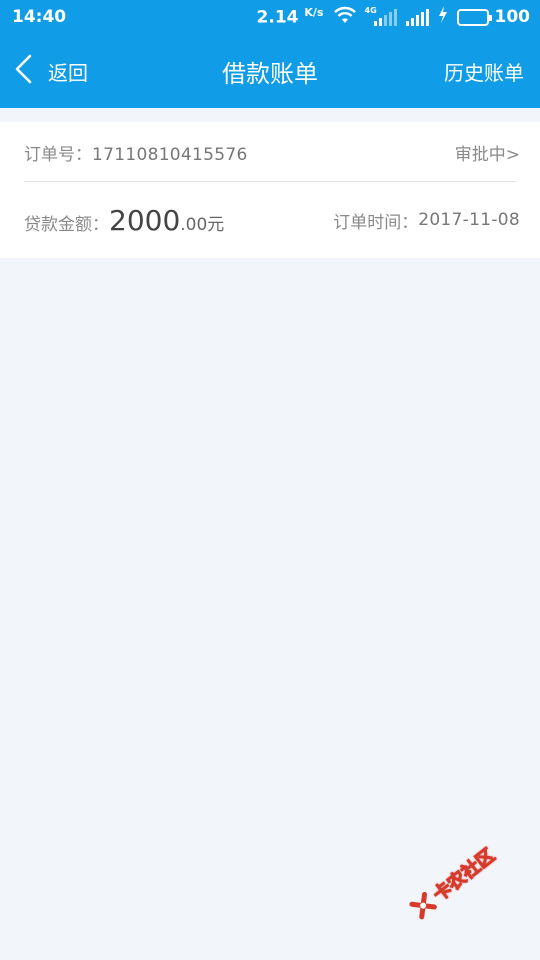  What do you see at coordinates (277, 17) in the screenshot?
I see `network-speed-value: 2.14` at bounding box center [277, 17].